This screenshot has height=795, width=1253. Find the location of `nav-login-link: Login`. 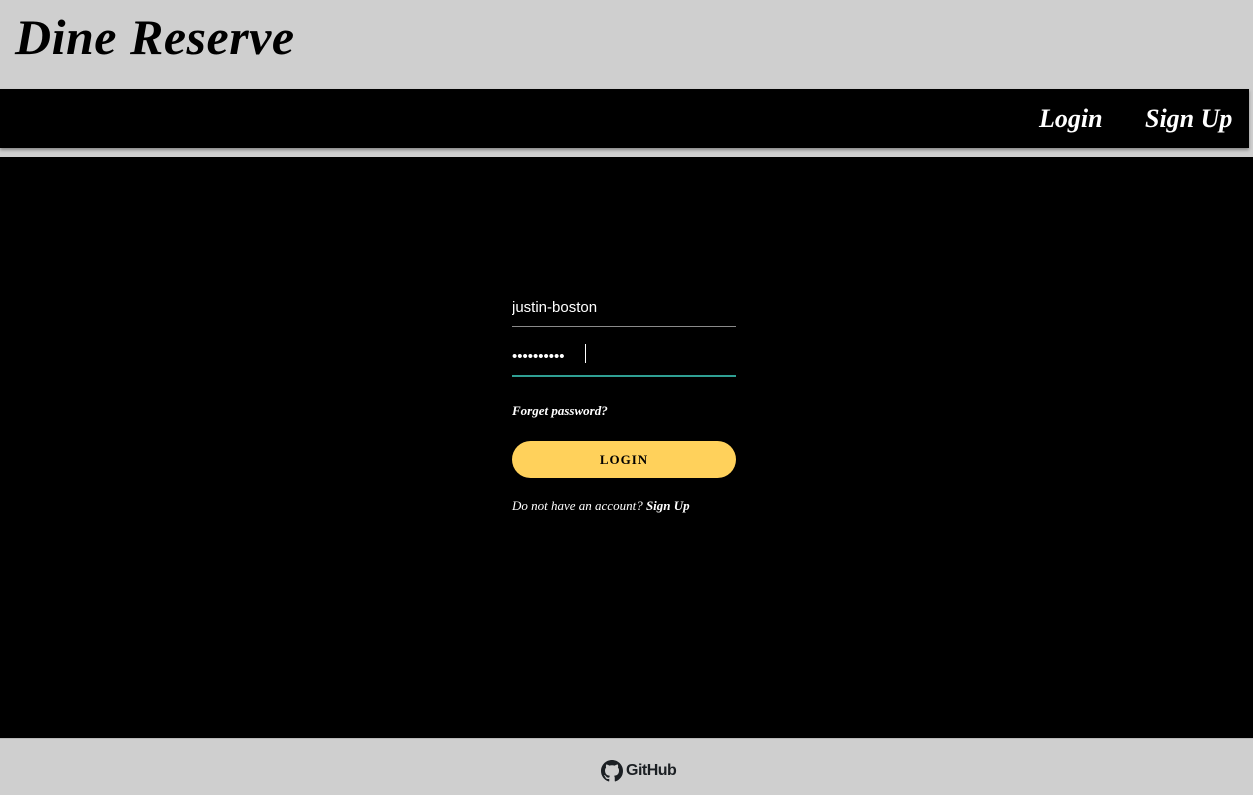

nav-login-link: Login is located at coordinates (1071, 118).